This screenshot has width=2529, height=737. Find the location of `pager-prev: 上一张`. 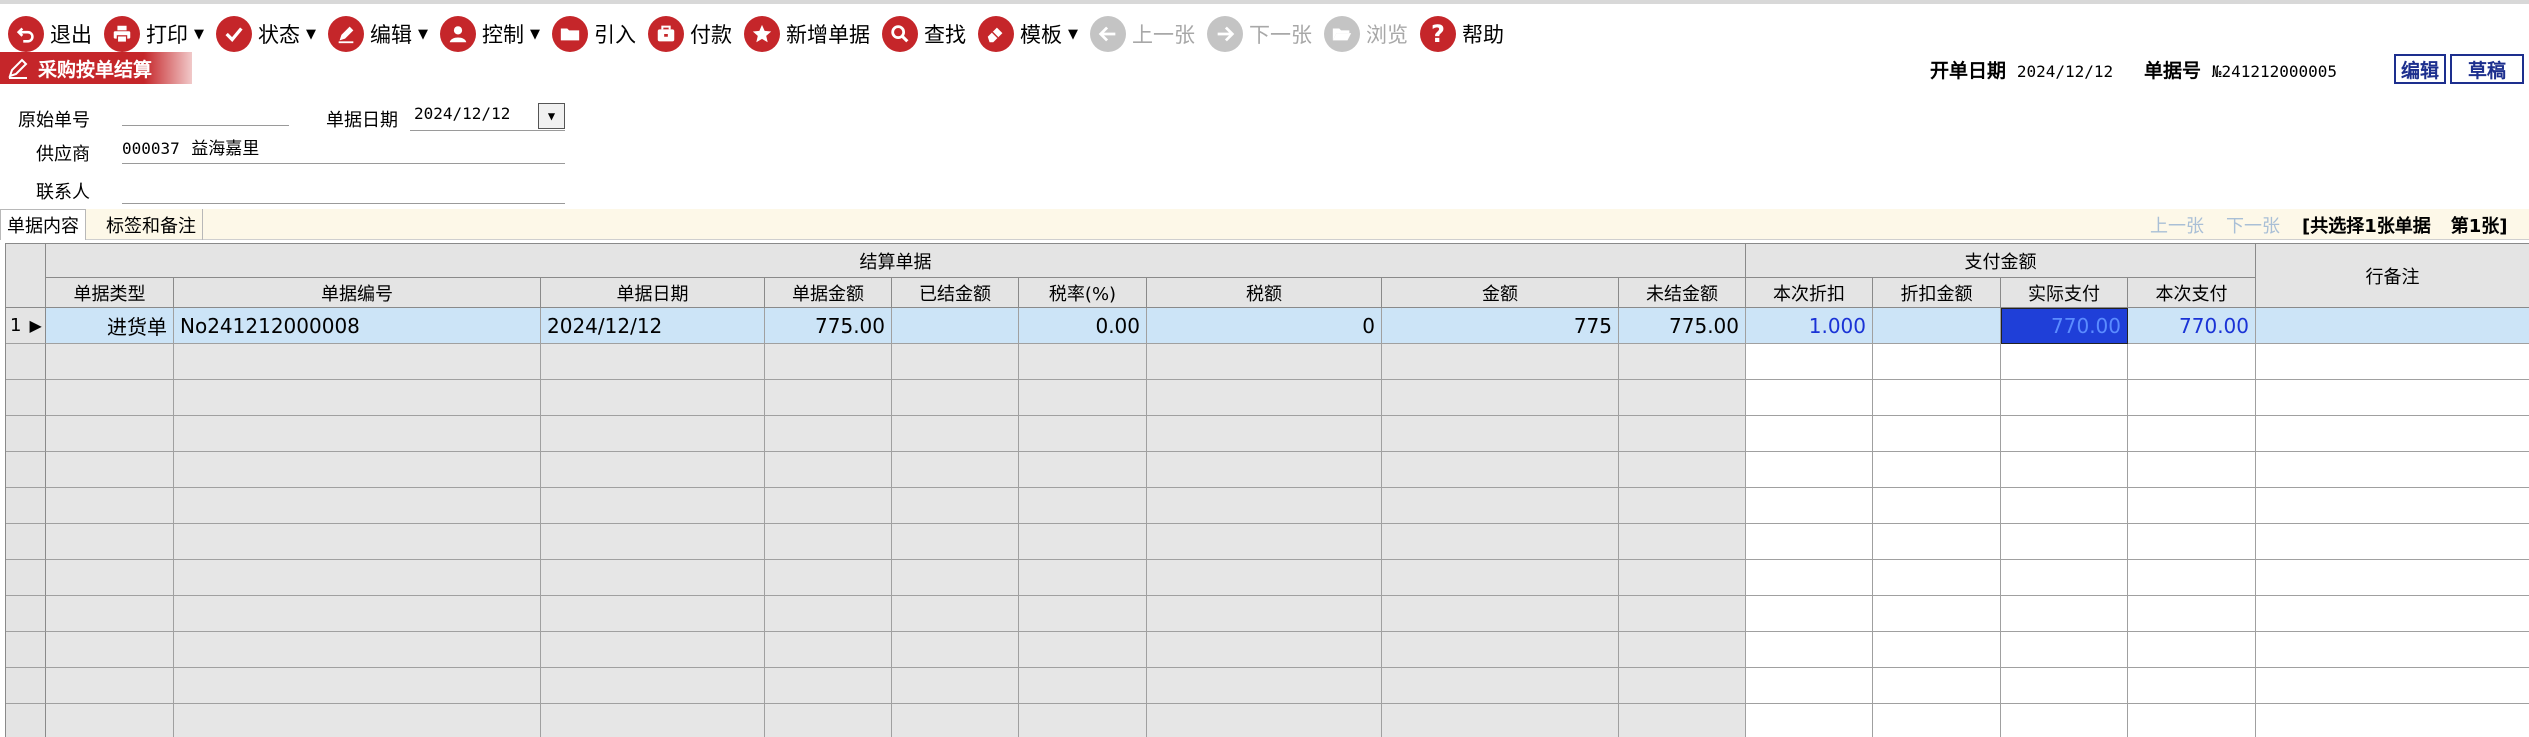

pager-prev: 上一张 is located at coordinates (2177, 225).